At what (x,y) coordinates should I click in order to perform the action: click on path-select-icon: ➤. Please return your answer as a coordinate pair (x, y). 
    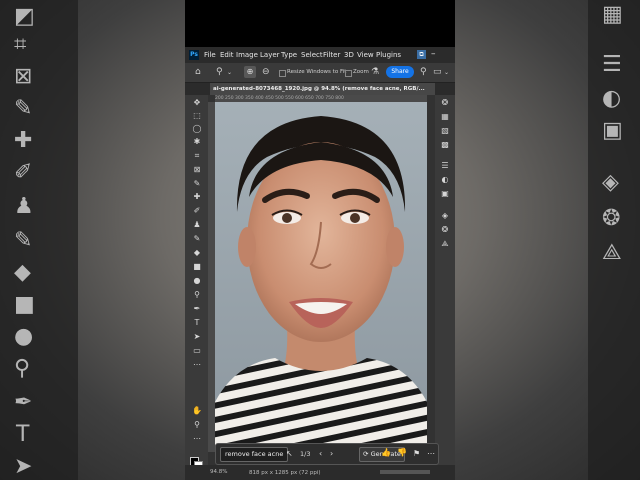
    Looking at the image, I should click on (197, 337).